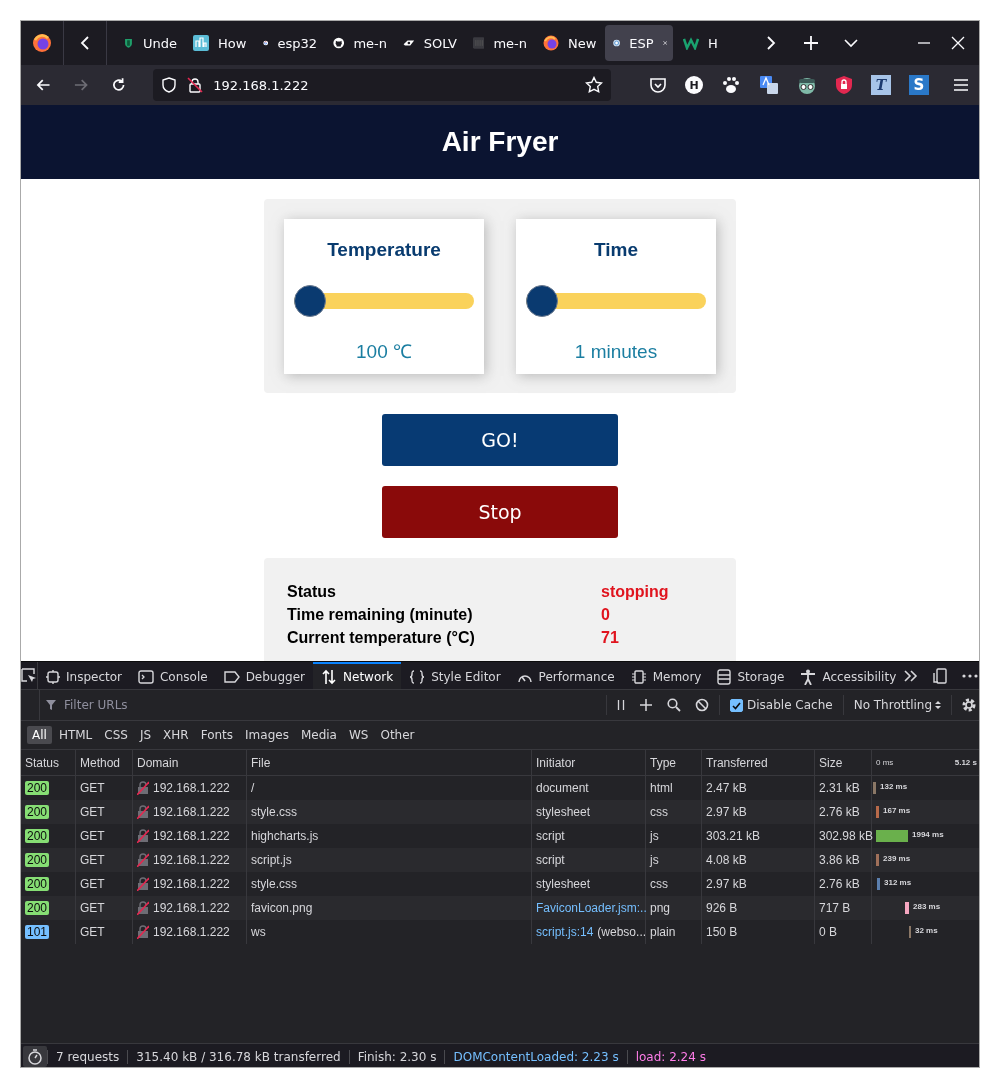 This screenshot has height=1088, width=1000. I want to click on stopwatch-button, so click(35, 1056).